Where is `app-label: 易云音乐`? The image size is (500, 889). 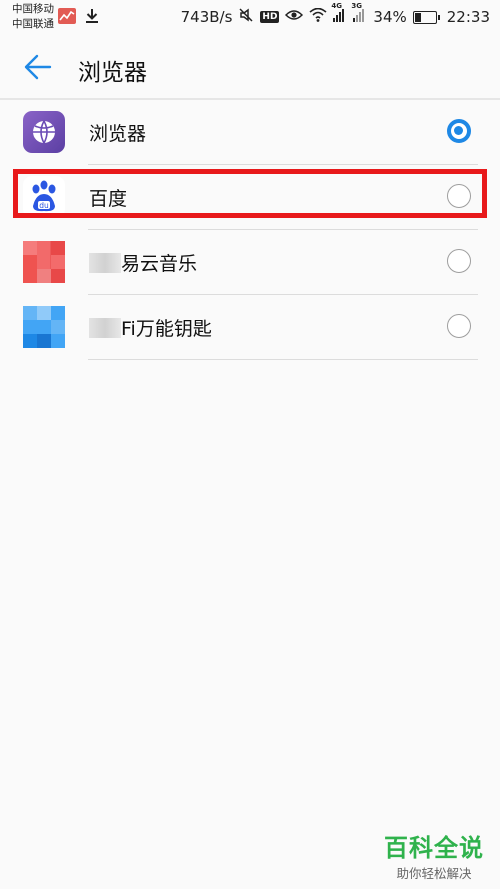 app-label: 易云音乐 is located at coordinates (143, 262).